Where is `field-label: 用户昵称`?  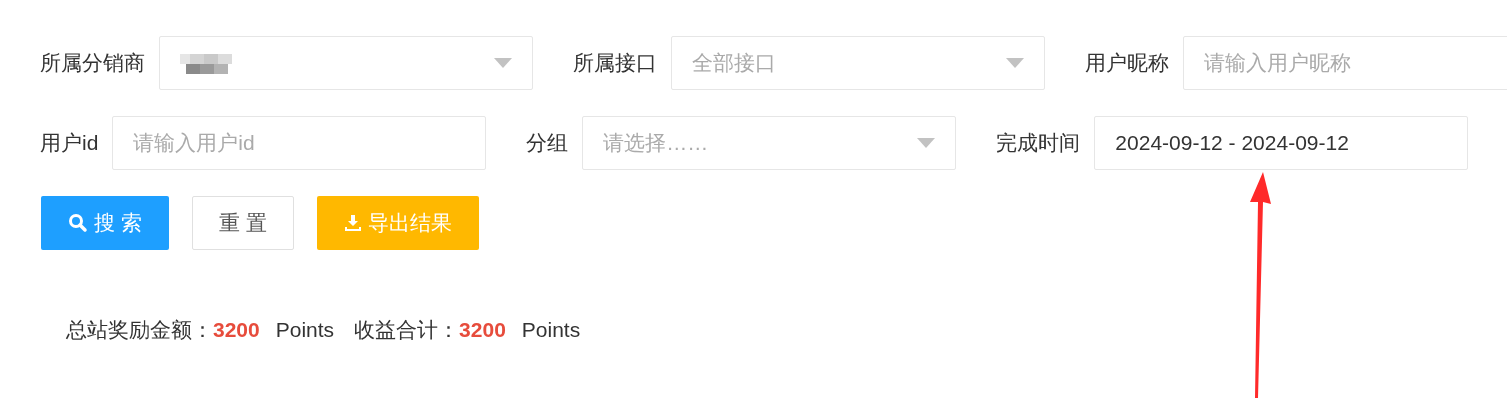 field-label: 用户昵称 is located at coordinates (1127, 63).